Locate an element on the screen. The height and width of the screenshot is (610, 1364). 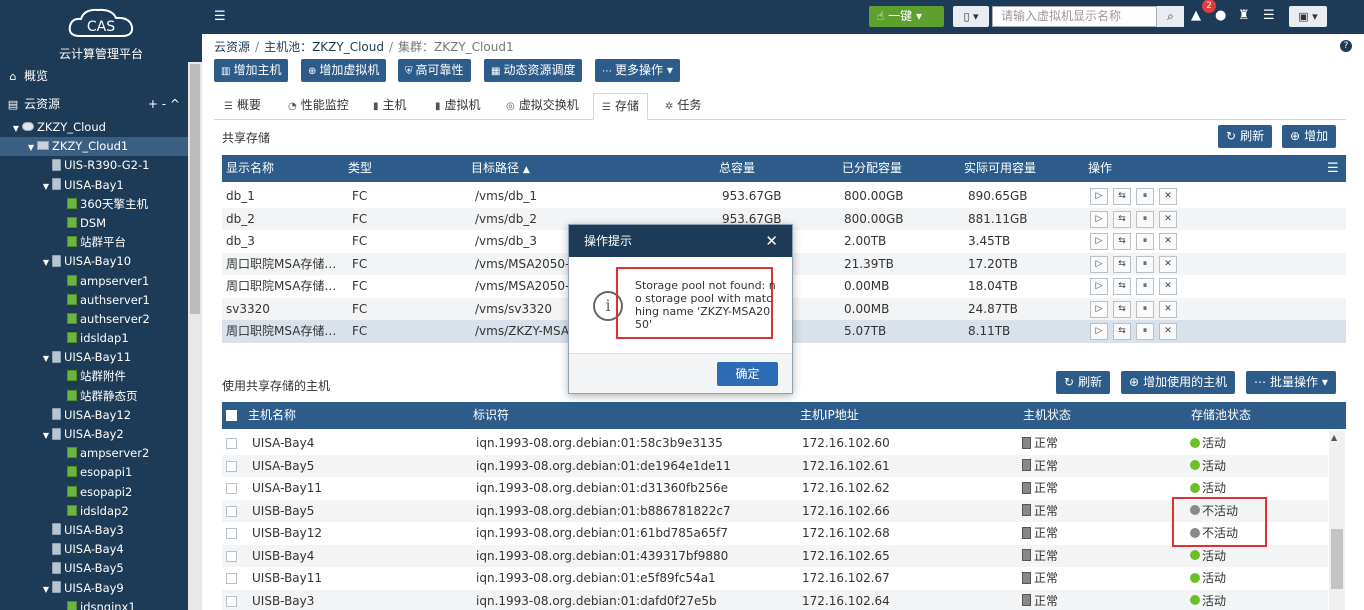
tree-node: ▼ UISA-Bay2 is located at coordinates (94, 434).